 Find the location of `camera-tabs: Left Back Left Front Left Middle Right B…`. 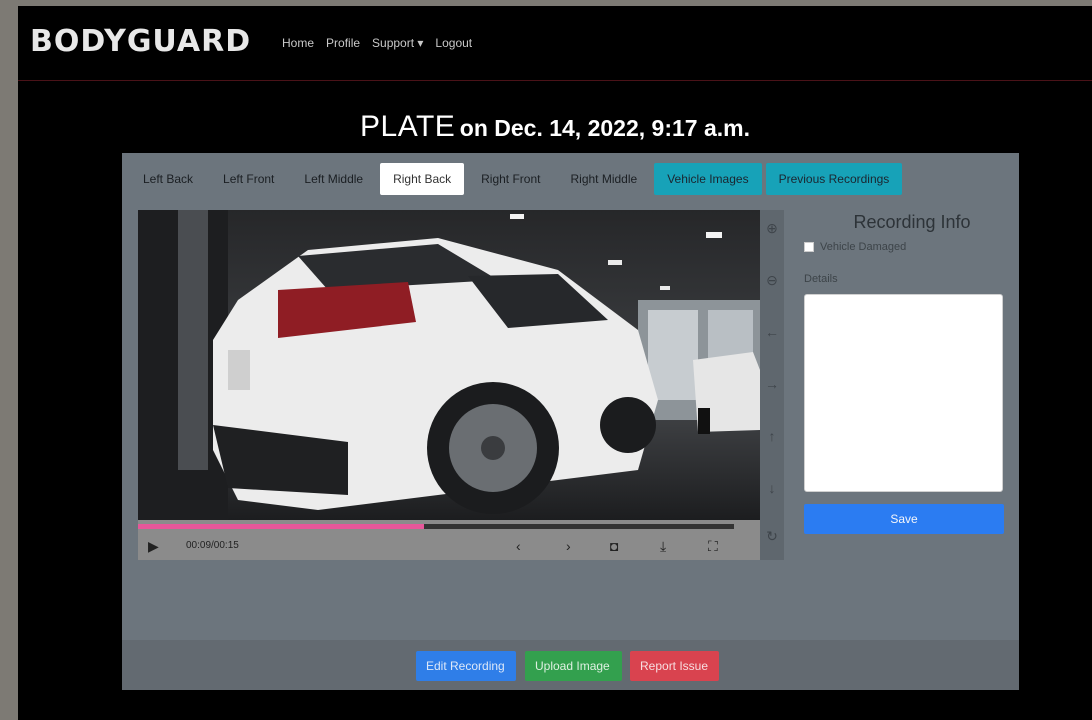

camera-tabs: Left Back Left Front Left Middle Right B… is located at coordinates (518, 179).